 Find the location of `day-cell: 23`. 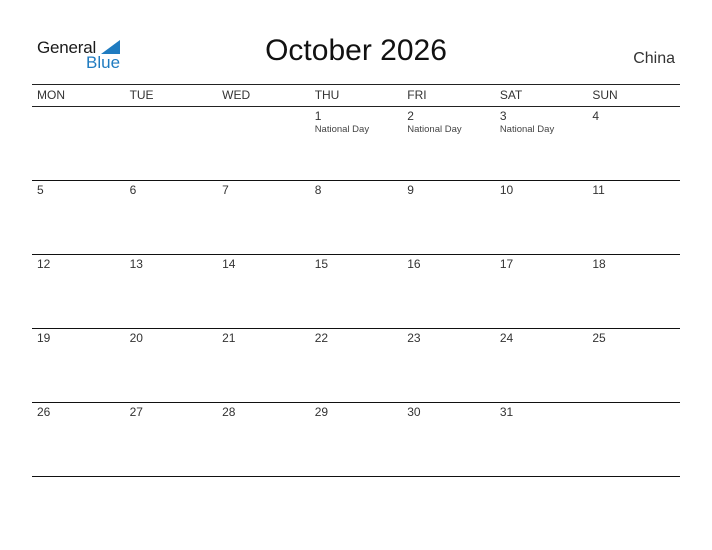

day-cell: 23 is located at coordinates (448, 365).